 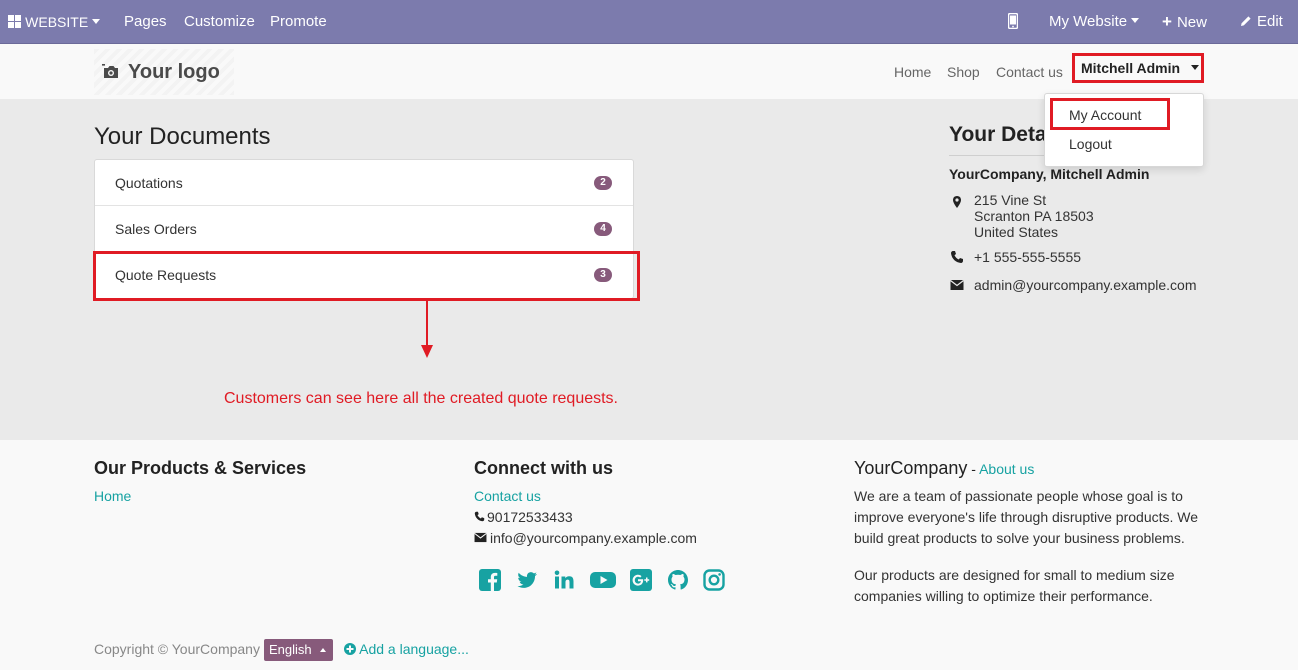 What do you see at coordinates (1006, 469) in the screenshot?
I see `footer-about-link: About us` at bounding box center [1006, 469].